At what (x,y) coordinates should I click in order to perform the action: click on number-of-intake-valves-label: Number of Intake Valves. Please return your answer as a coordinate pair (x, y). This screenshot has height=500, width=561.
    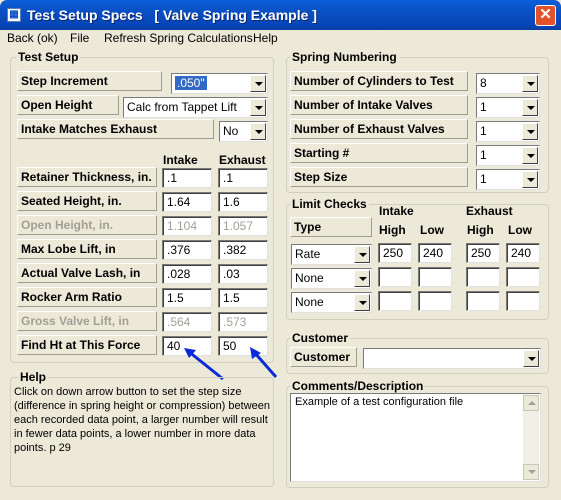
    Looking at the image, I should click on (363, 105).